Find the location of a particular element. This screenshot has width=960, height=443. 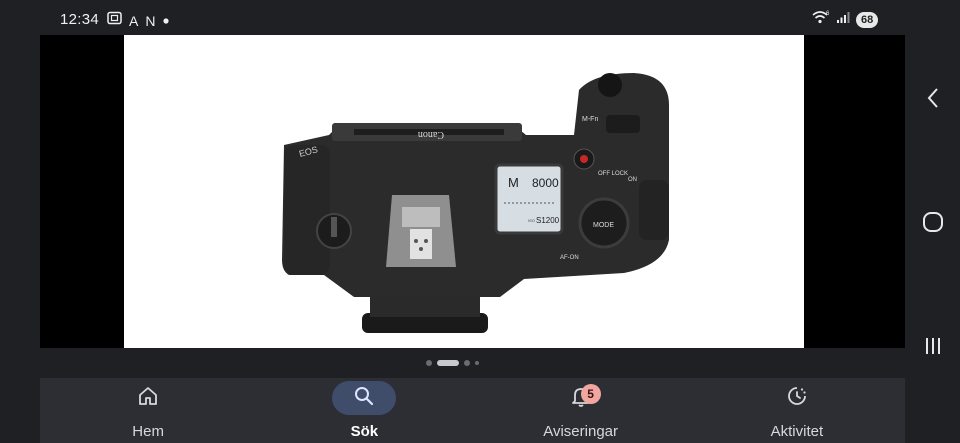

nav-item-notifications: 5 Aviseringar is located at coordinates (581, 410).